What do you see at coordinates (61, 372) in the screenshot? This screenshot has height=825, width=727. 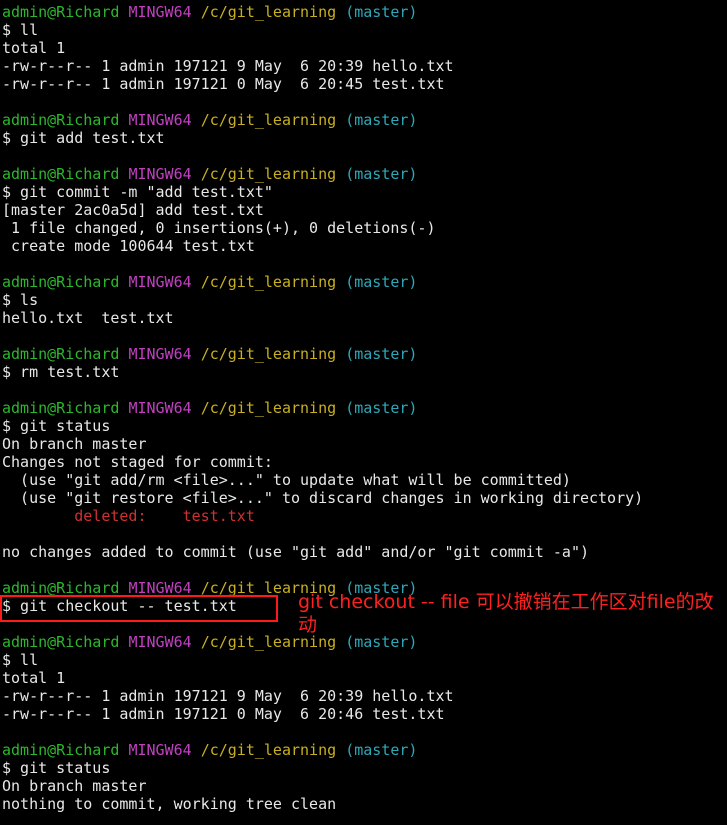 I see `command-line: $ rm test.txt` at bounding box center [61, 372].